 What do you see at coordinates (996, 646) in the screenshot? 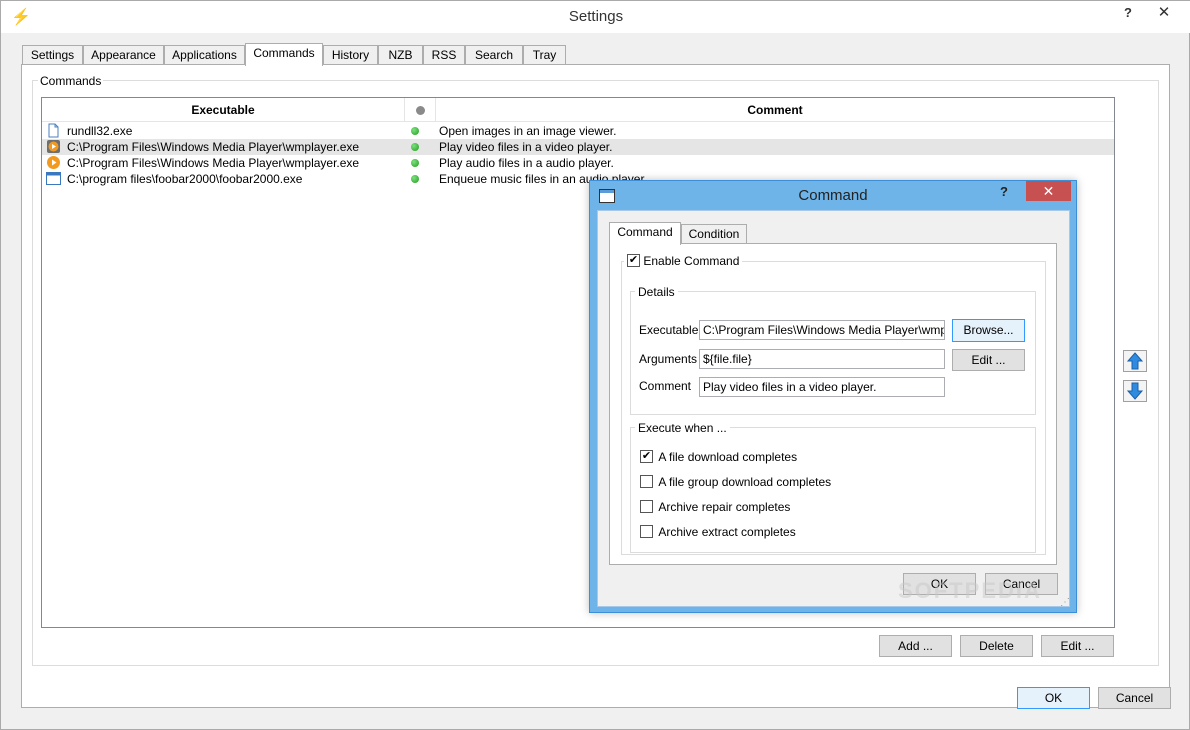
I see `delete-command-button: Delete` at bounding box center [996, 646].